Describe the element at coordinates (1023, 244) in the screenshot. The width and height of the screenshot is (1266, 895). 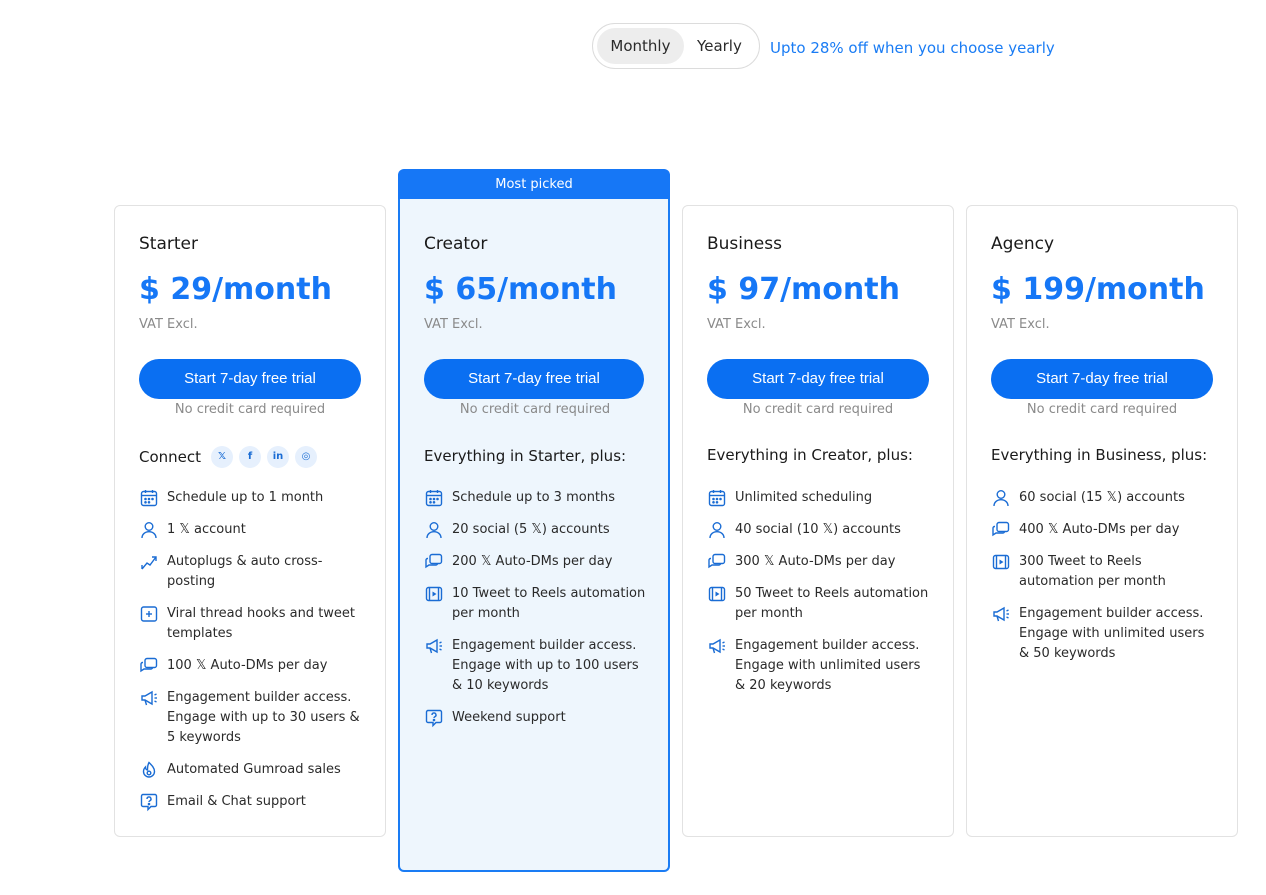
I see `plan-name: Agency` at that location.